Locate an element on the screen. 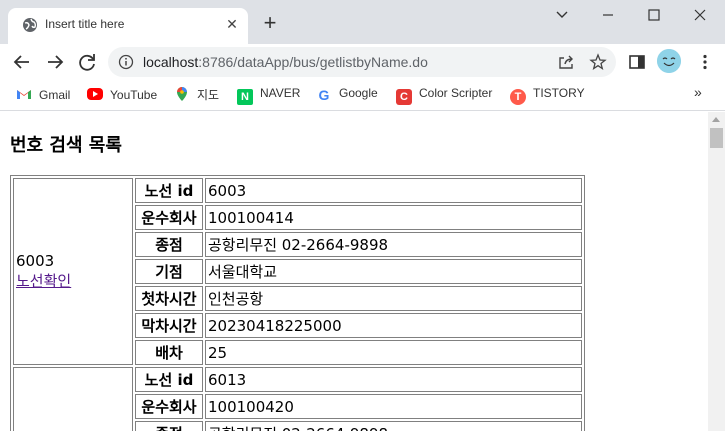 The width and height of the screenshot is (725, 431). page-title: 번호 검색 목록 is located at coordinates (66, 145).